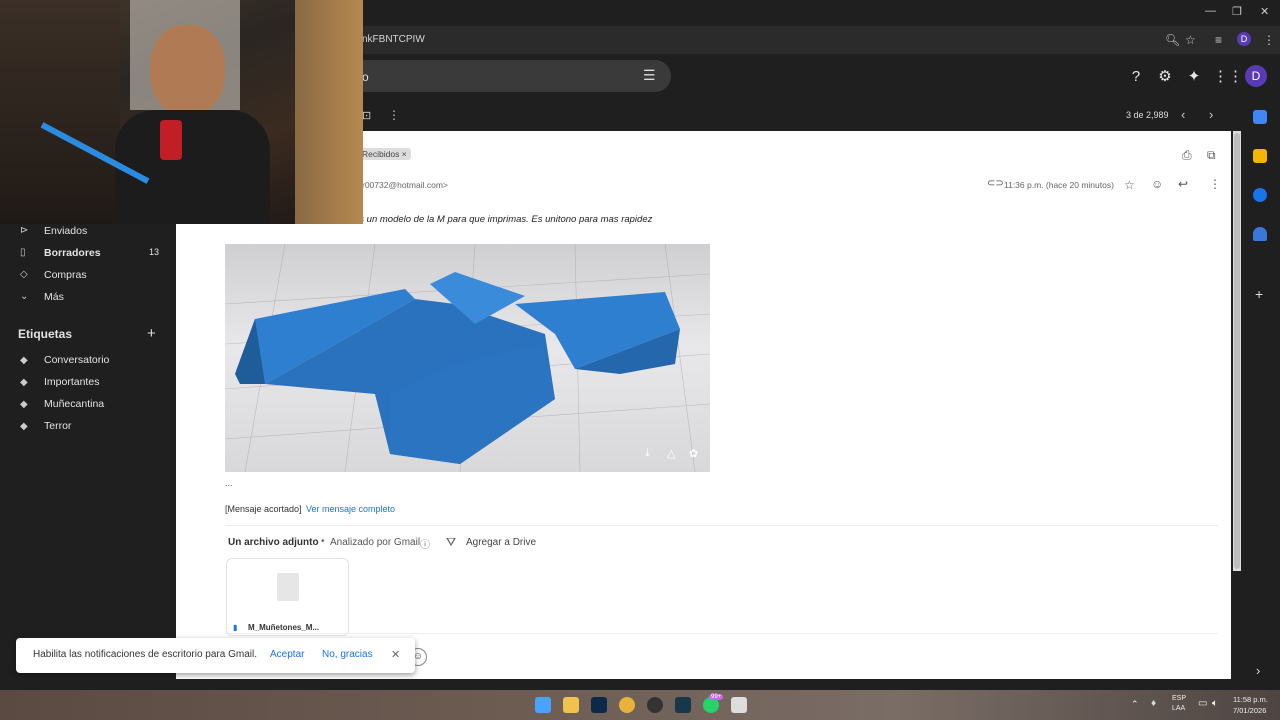  I want to click on model-preview-image: ⤓ △ ✿, so click(467, 358).